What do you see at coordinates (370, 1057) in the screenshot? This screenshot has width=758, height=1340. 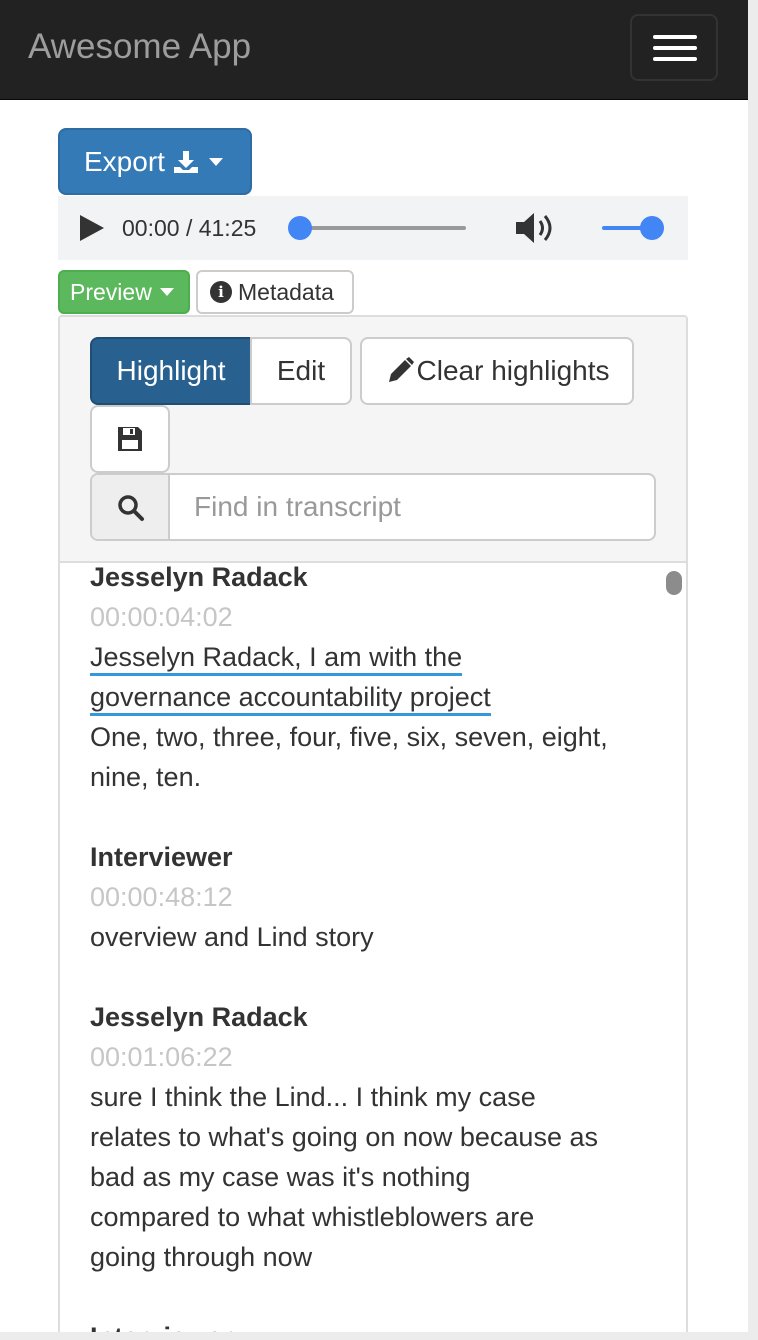 I see `segment-timestamp: 00:01:06:22` at bounding box center [370, 1057].